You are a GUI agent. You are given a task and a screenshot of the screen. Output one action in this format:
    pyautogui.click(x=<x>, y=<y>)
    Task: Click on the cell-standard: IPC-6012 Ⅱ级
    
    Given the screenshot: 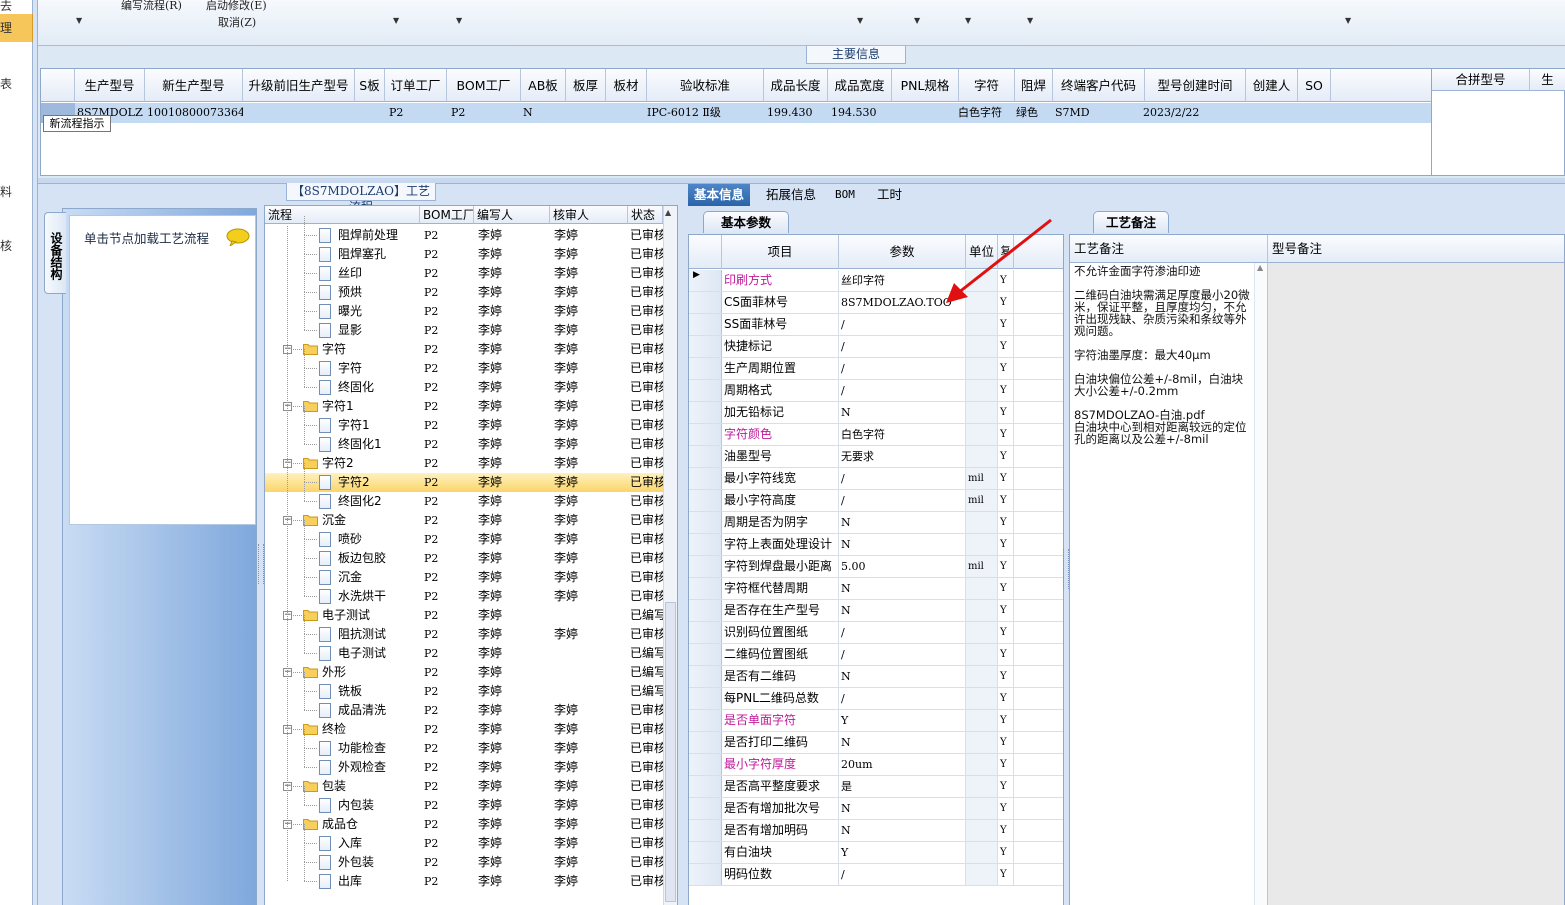 What is the action you would take?
    pyautogui.click(x=705, y=113)
    